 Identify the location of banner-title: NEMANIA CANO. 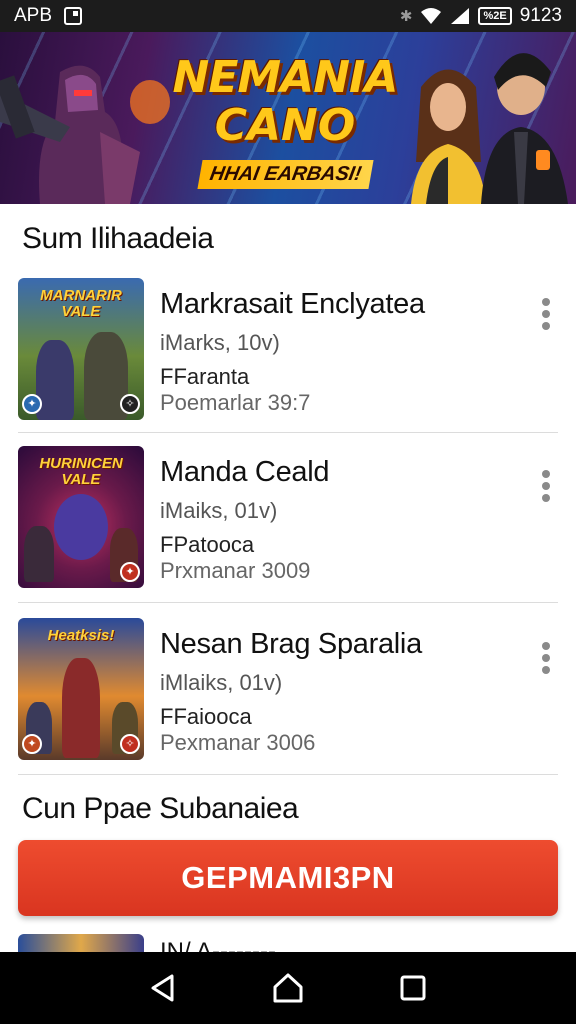
(285, 102).